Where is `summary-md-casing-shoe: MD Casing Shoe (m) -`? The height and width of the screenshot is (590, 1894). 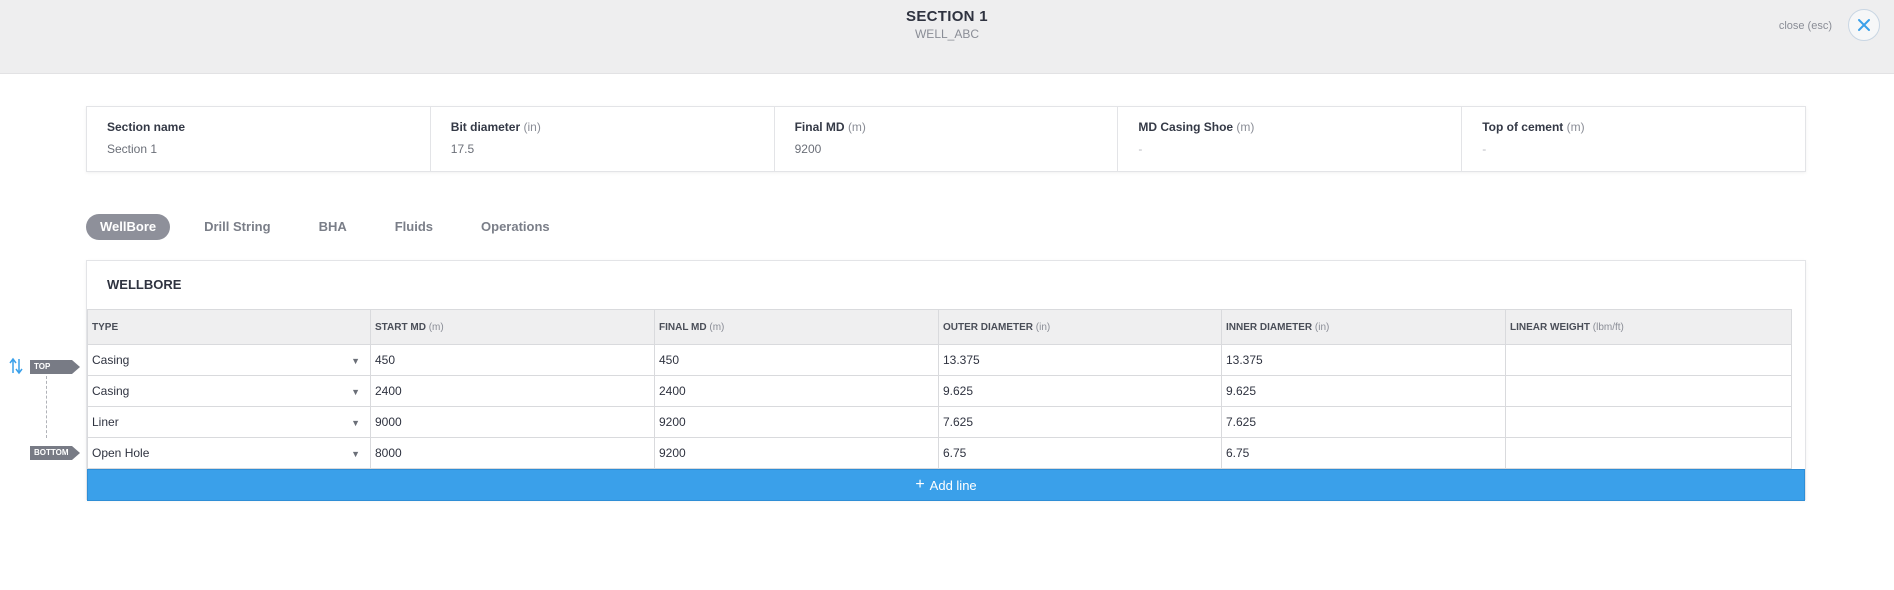
summary-md-casing-shoe: MD Casing Shoe (m) - is located at coordinates (1290, 139).